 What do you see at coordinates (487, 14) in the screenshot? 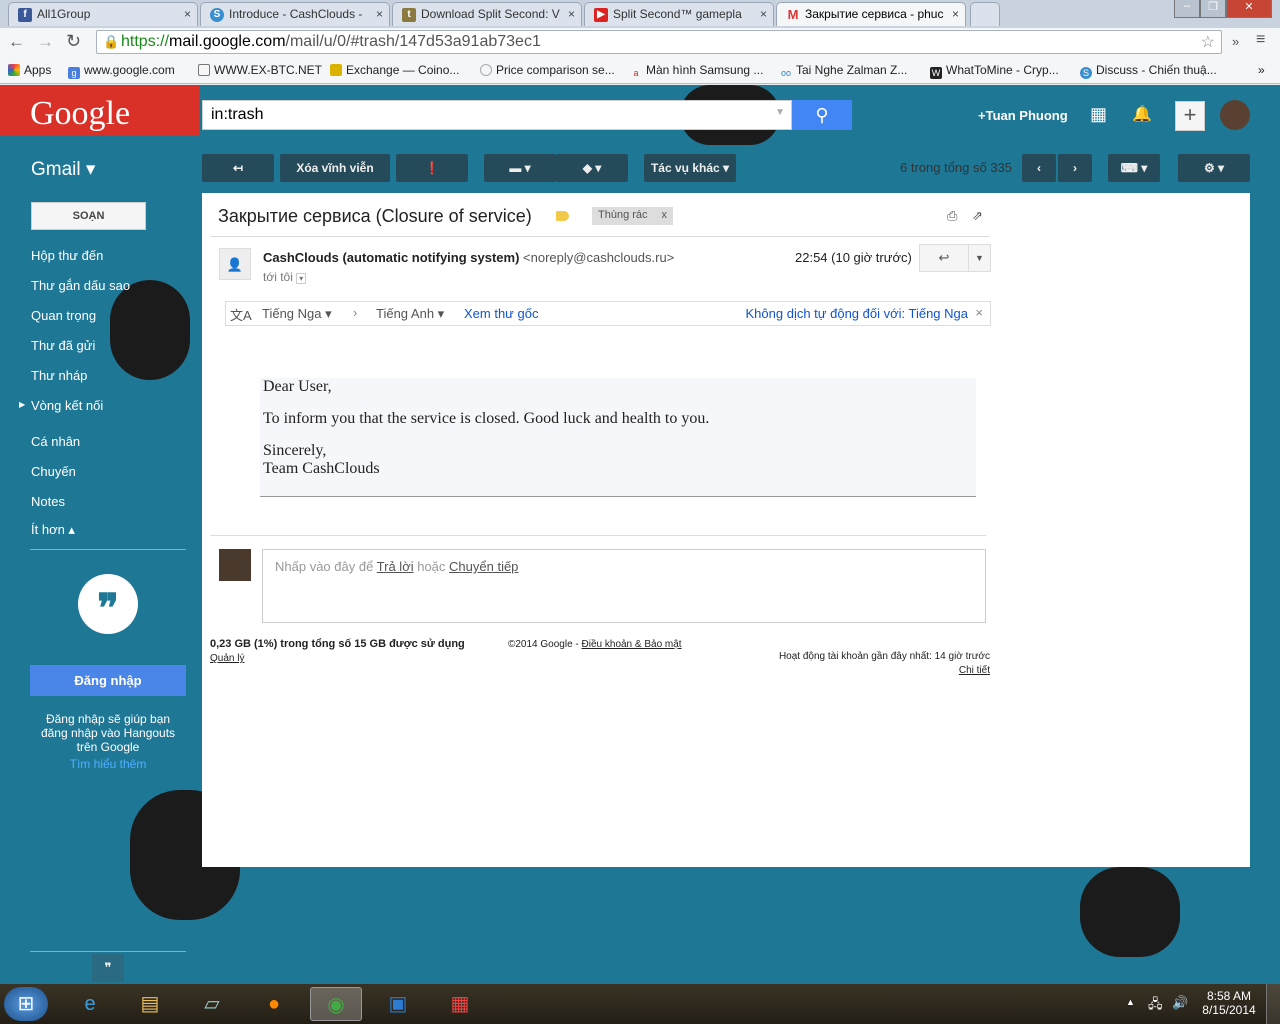
I see `tab: t Download Split Second: V ×` at bounding box center [487, 14].